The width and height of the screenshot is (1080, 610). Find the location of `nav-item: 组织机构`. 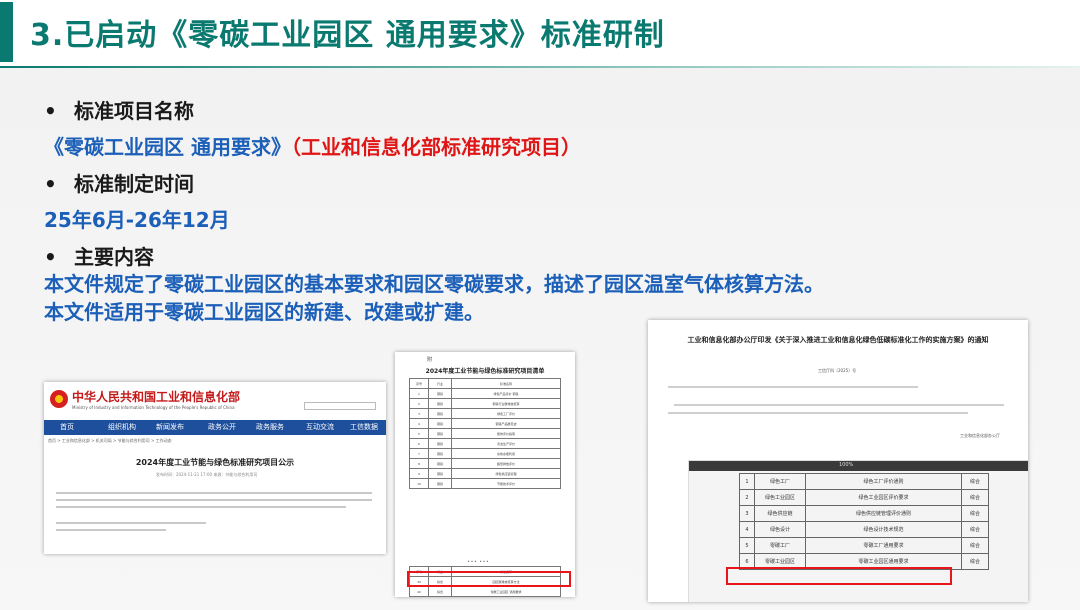

nav-item: 组织机构 is located at coordinates (122, 427).